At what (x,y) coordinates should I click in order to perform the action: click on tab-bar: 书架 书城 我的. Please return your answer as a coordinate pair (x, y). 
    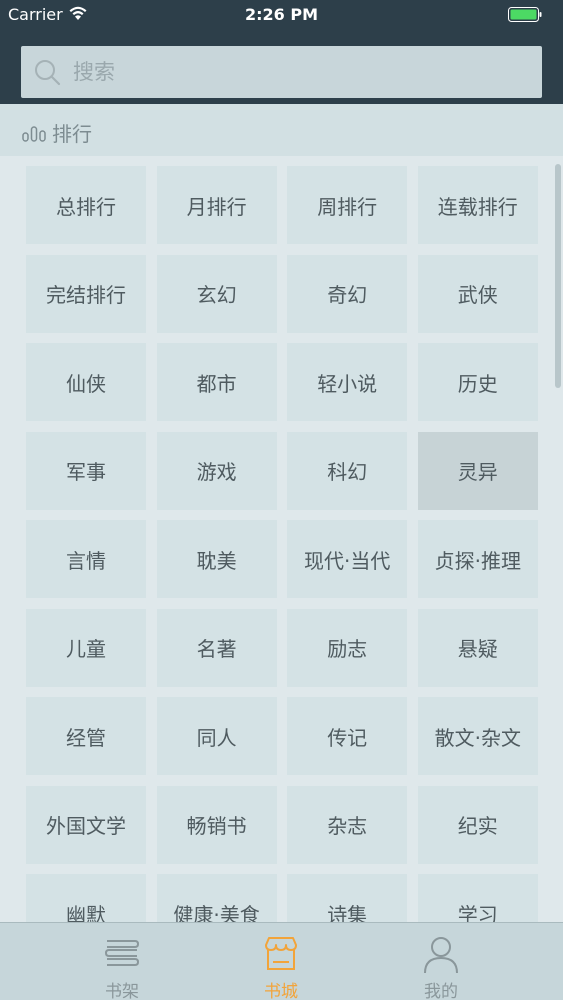
    Looking at the image, I should click on (281, 961).